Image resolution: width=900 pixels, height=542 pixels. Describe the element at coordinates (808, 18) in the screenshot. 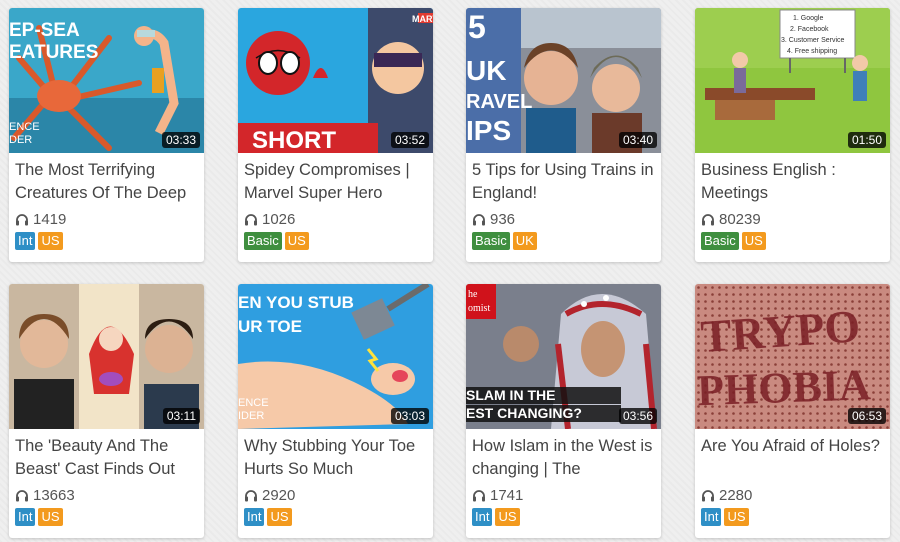

I see `thumb-caption: 1. Google` at that location.